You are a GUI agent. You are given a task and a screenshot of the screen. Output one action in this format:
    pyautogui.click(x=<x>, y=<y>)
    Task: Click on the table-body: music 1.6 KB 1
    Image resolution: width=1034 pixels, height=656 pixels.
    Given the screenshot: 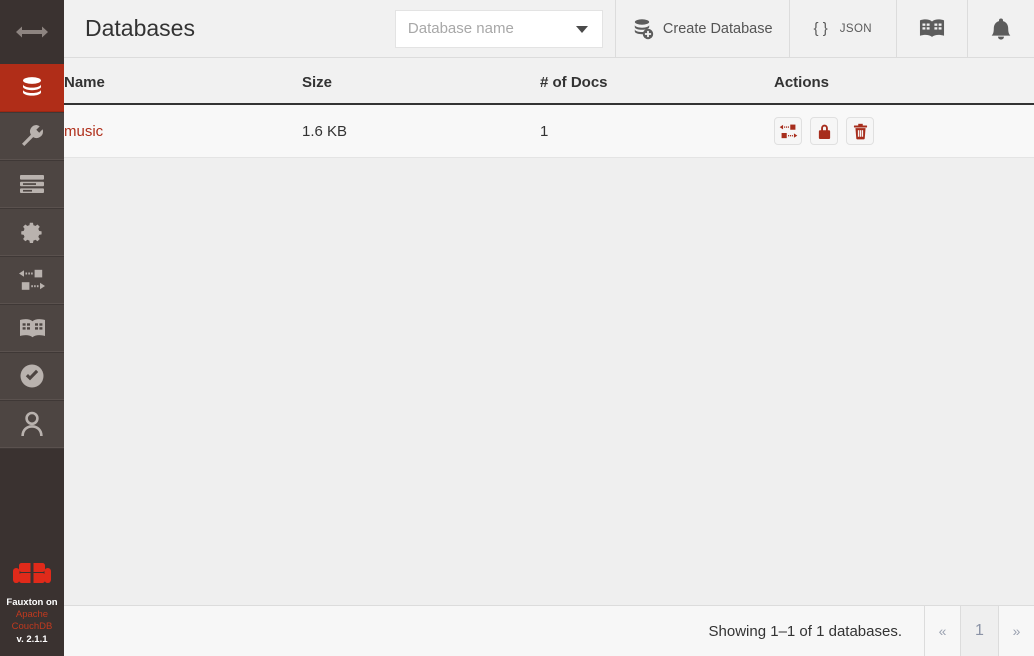 What is the action you would take?
    pyautogui.click(x=549, y=131)
    